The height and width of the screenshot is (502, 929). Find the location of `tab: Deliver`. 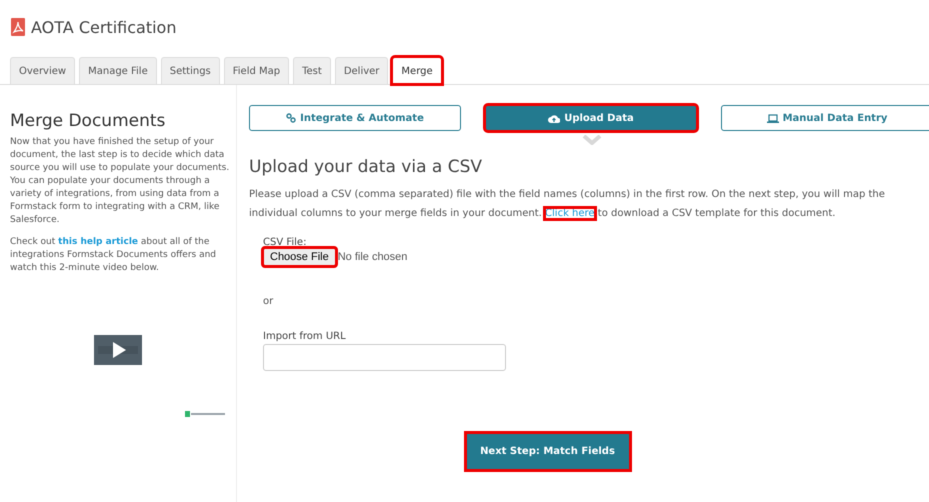

tab: Deliver is located at coordinates (361, 70).